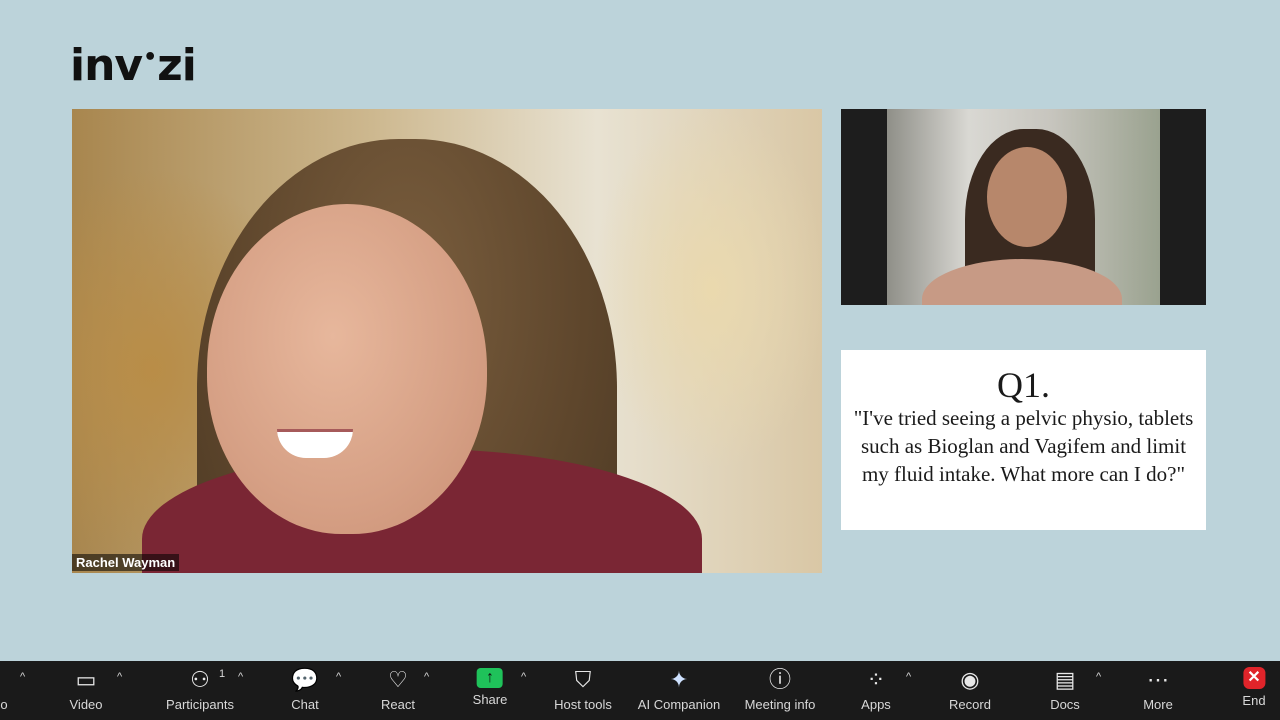 This screenshot has width=1280, height=720. I want to click on speaker-face, so click(347, 369).